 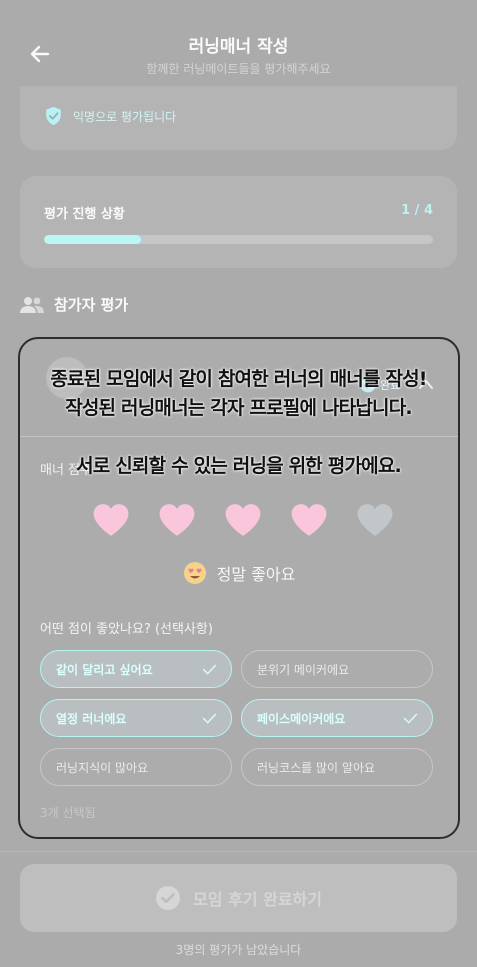 What do you see at coordinates (104, 669) in the screenshot?
I see `feedback-option-label: 같이 달리고 싶어요` at bounding box center [104, 669].